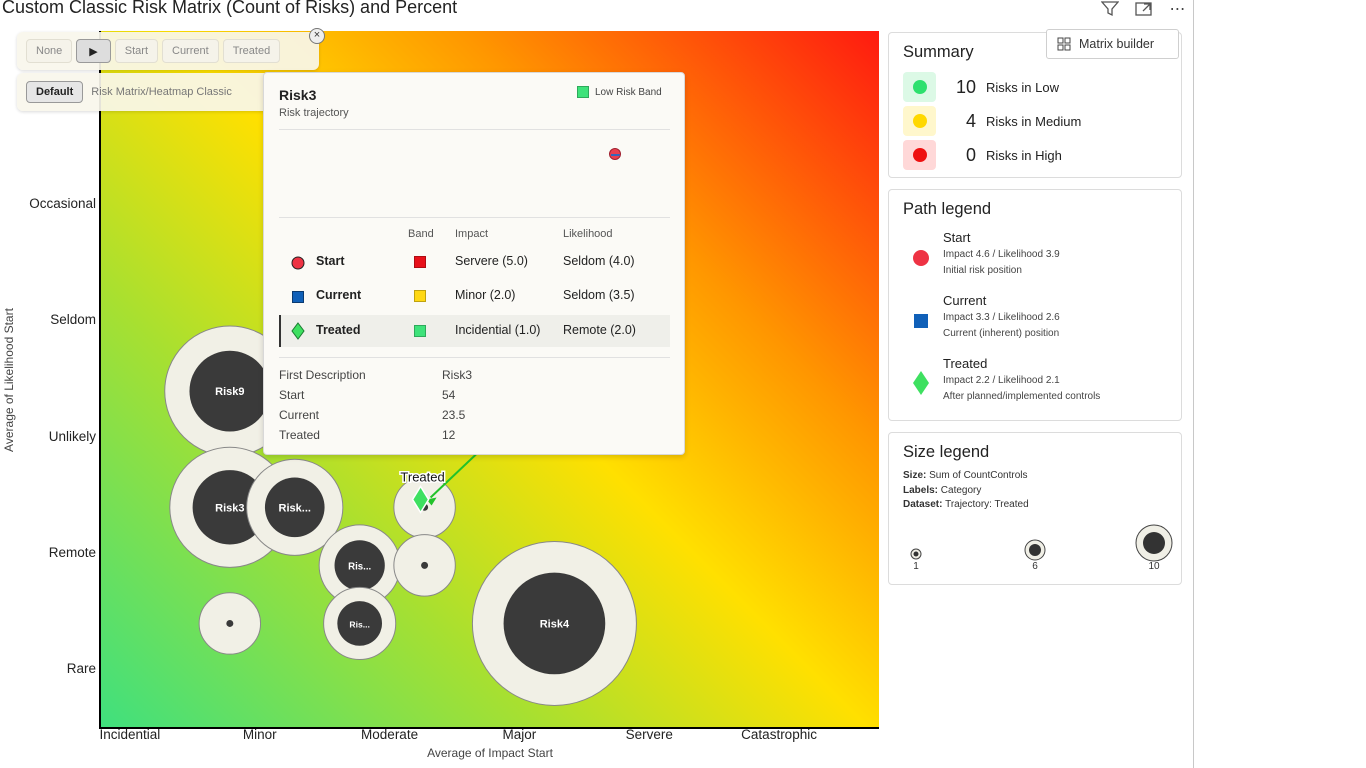 Image resolution: width=1366 pixels, height=768 pixels. What do you see at coordinates (1001, 317) in the screenshot?
I see `legend-detail: Impact 3.3 / Likelihood 2.6` at bounding box center [1001, 317].